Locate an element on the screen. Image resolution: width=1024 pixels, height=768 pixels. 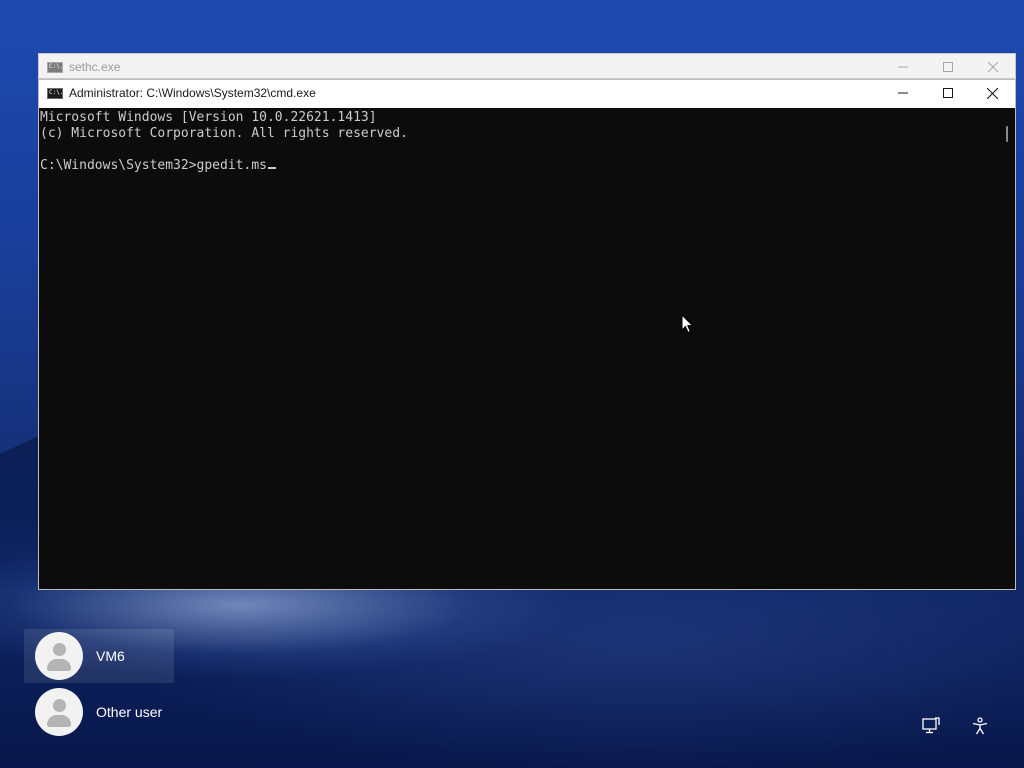
network-monitor-icon is located at coordinates (931, 725).